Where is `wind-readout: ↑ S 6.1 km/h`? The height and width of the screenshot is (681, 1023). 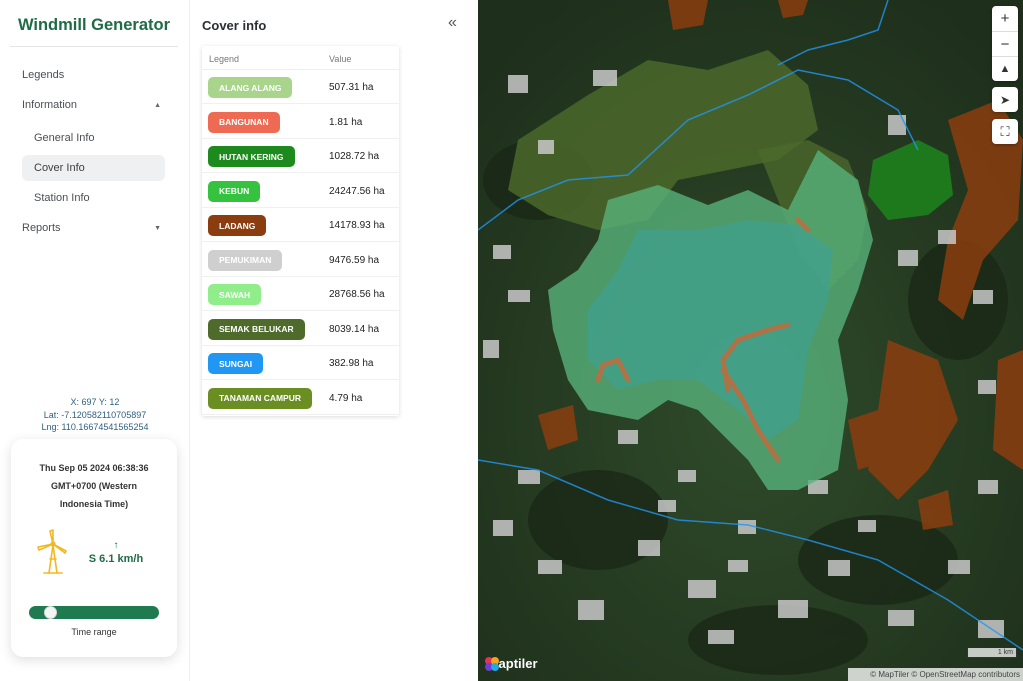
wind-readout: ↑ S 6.1 km/h is located at coordinates (116, 552).